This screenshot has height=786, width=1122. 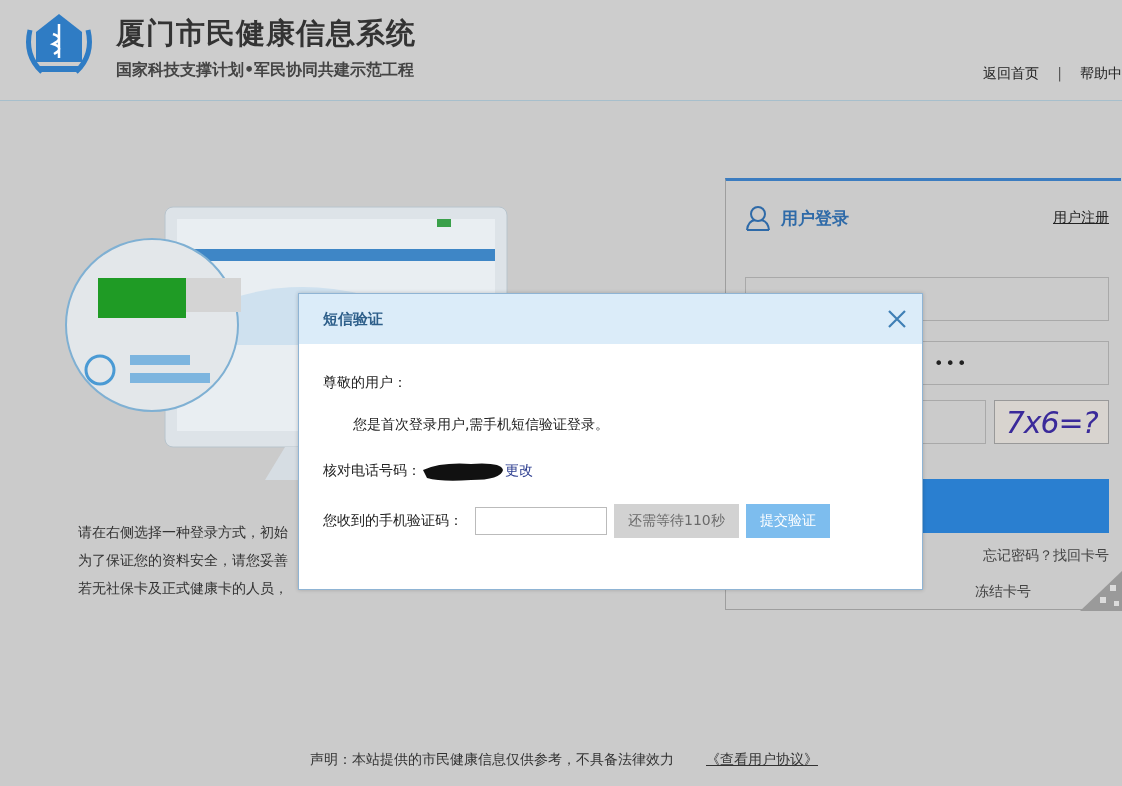 I want to click on change-link: 更改, so click(x=519, y=471).